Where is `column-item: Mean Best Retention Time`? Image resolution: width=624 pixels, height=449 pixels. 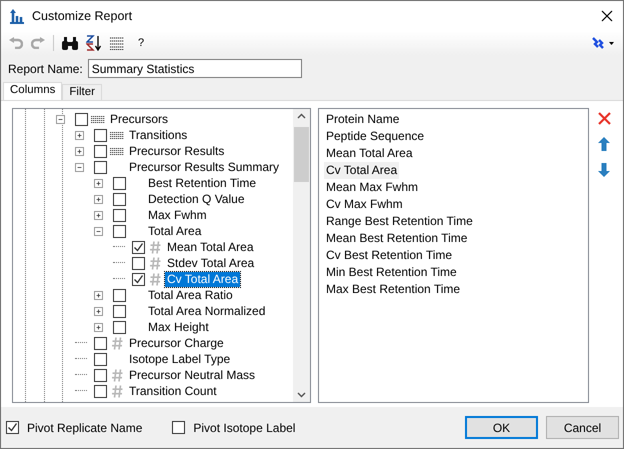 column-item: Mean Best Retention Time is located at coordinates (397, 238).